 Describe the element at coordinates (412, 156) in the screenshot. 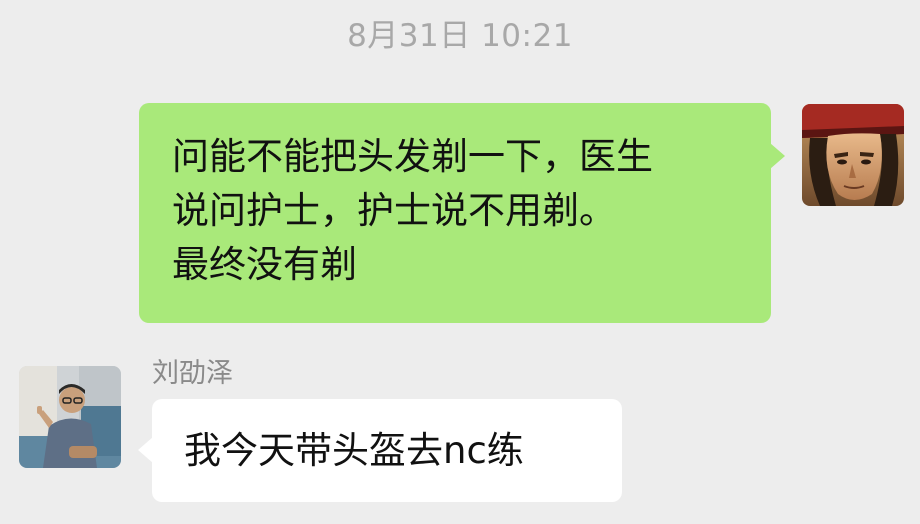

I see `message-text-line: 问能不能把头发剃一下，医生` at that location.